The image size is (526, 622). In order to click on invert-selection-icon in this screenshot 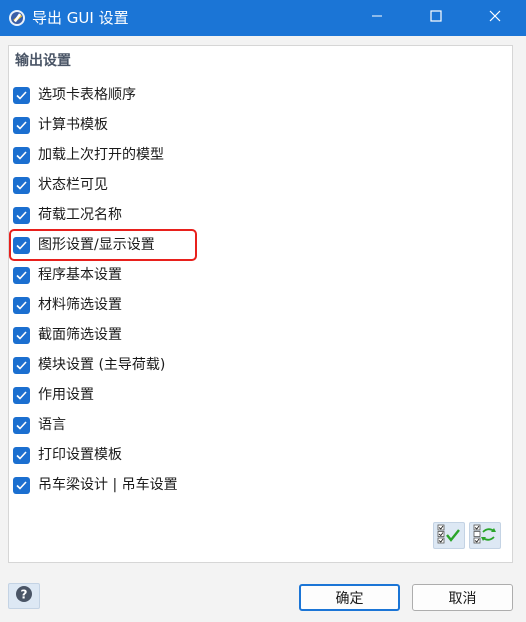, I will do `click(485, 536)`.